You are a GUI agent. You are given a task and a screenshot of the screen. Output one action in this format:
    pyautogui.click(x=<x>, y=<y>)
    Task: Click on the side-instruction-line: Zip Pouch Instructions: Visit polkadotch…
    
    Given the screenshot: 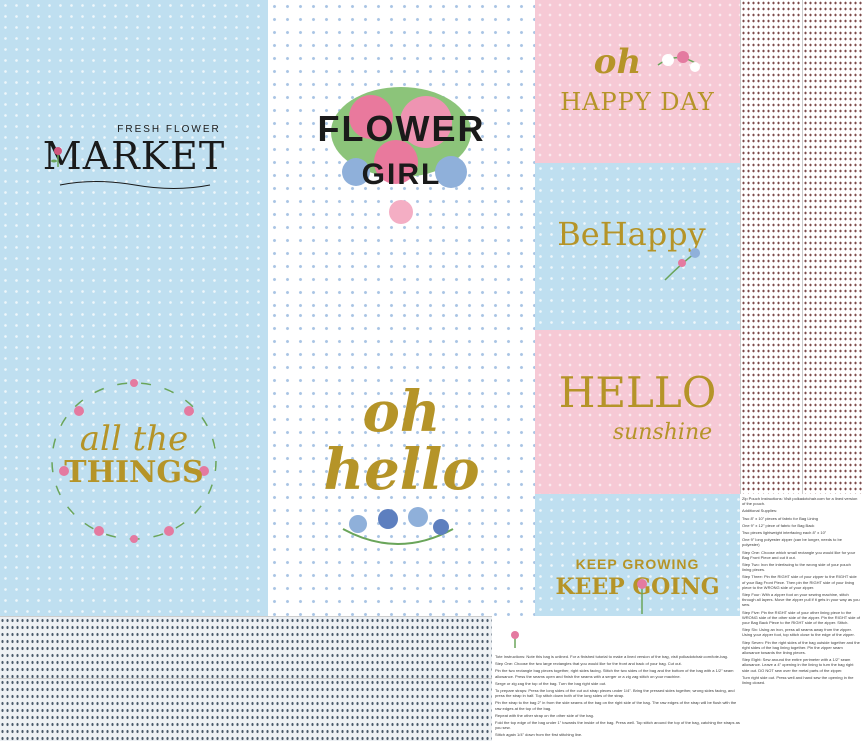 What is the action you would take?
    pyautogui.click(x=800, y=501)
    